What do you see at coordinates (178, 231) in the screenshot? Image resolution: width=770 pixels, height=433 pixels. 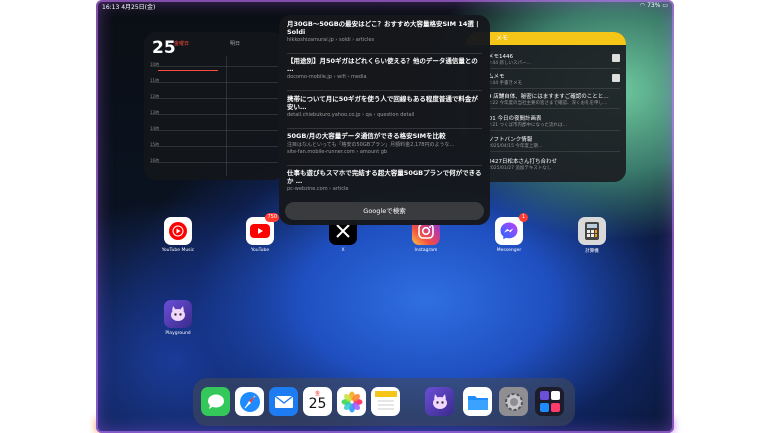 I see `youtube-music-icon` at bounding box center [178, 231].